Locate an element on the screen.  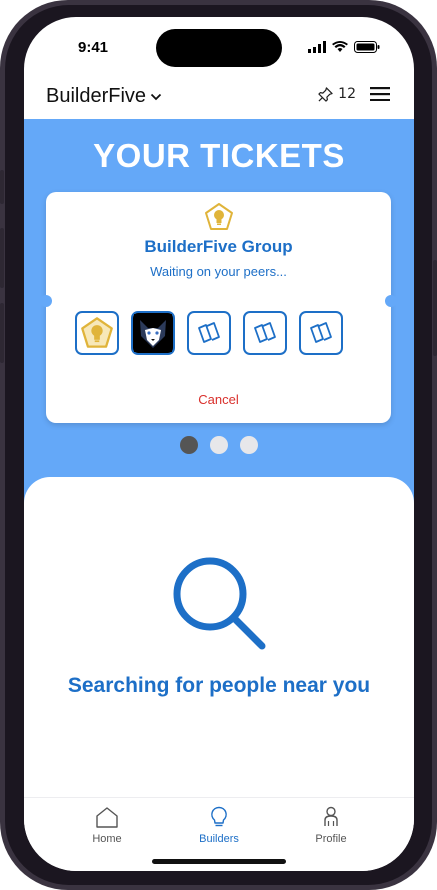
tab-label: Home is located at coordinates (107, 839).